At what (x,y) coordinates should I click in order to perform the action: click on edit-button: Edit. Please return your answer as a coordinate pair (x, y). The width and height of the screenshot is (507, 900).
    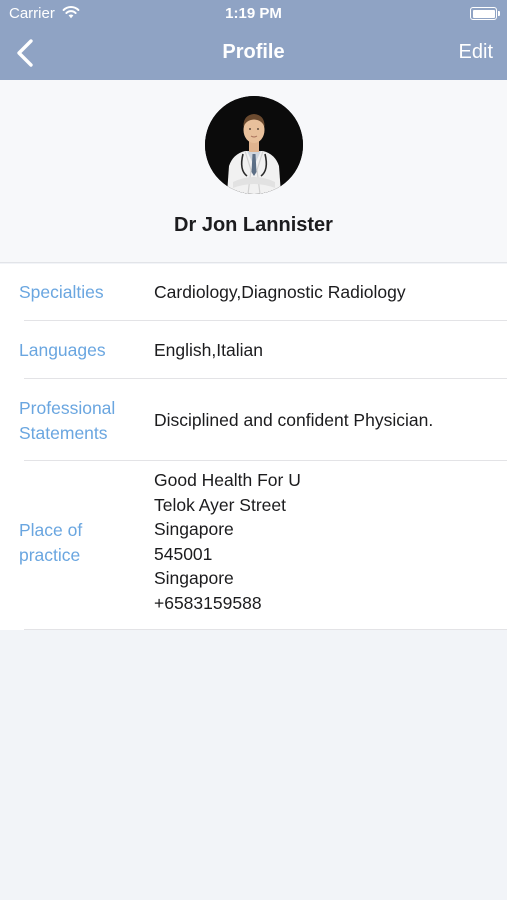
    Looking at the image, I should click on (476, 52).